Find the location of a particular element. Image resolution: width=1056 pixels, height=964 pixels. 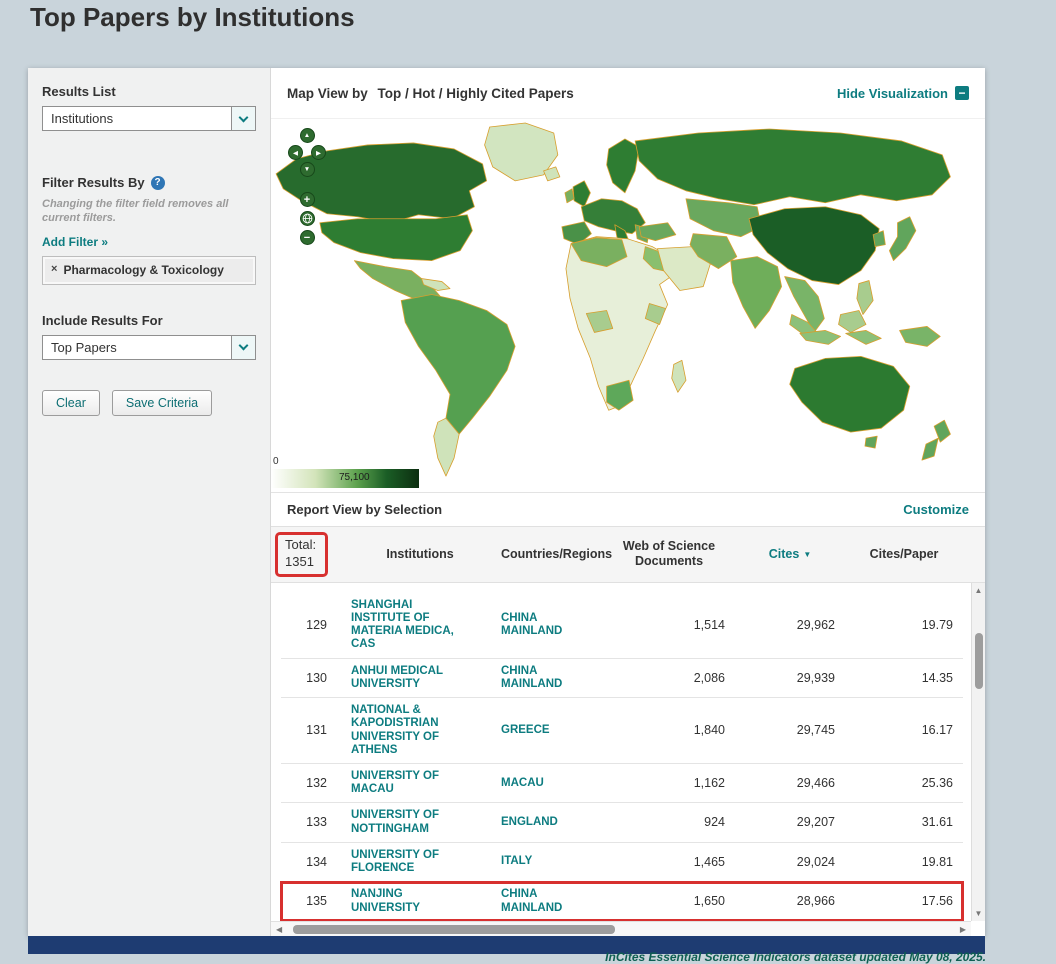

column-header-cites: Cites ▼ is located at coordinates (790, 554).